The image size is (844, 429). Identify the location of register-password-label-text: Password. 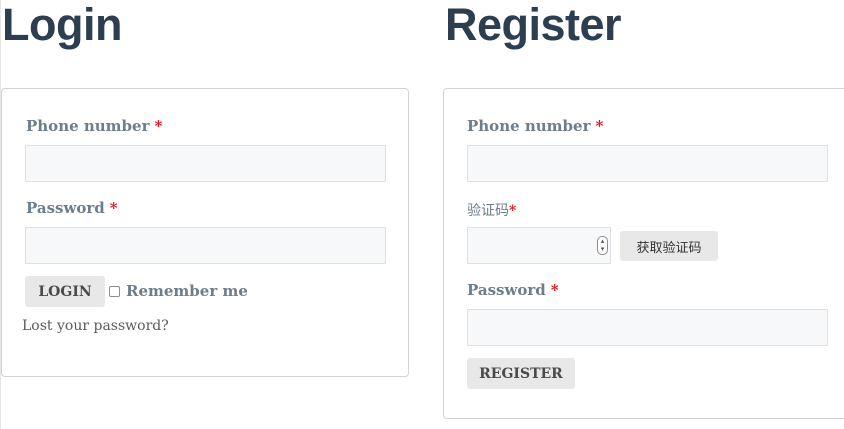
(506, 290).